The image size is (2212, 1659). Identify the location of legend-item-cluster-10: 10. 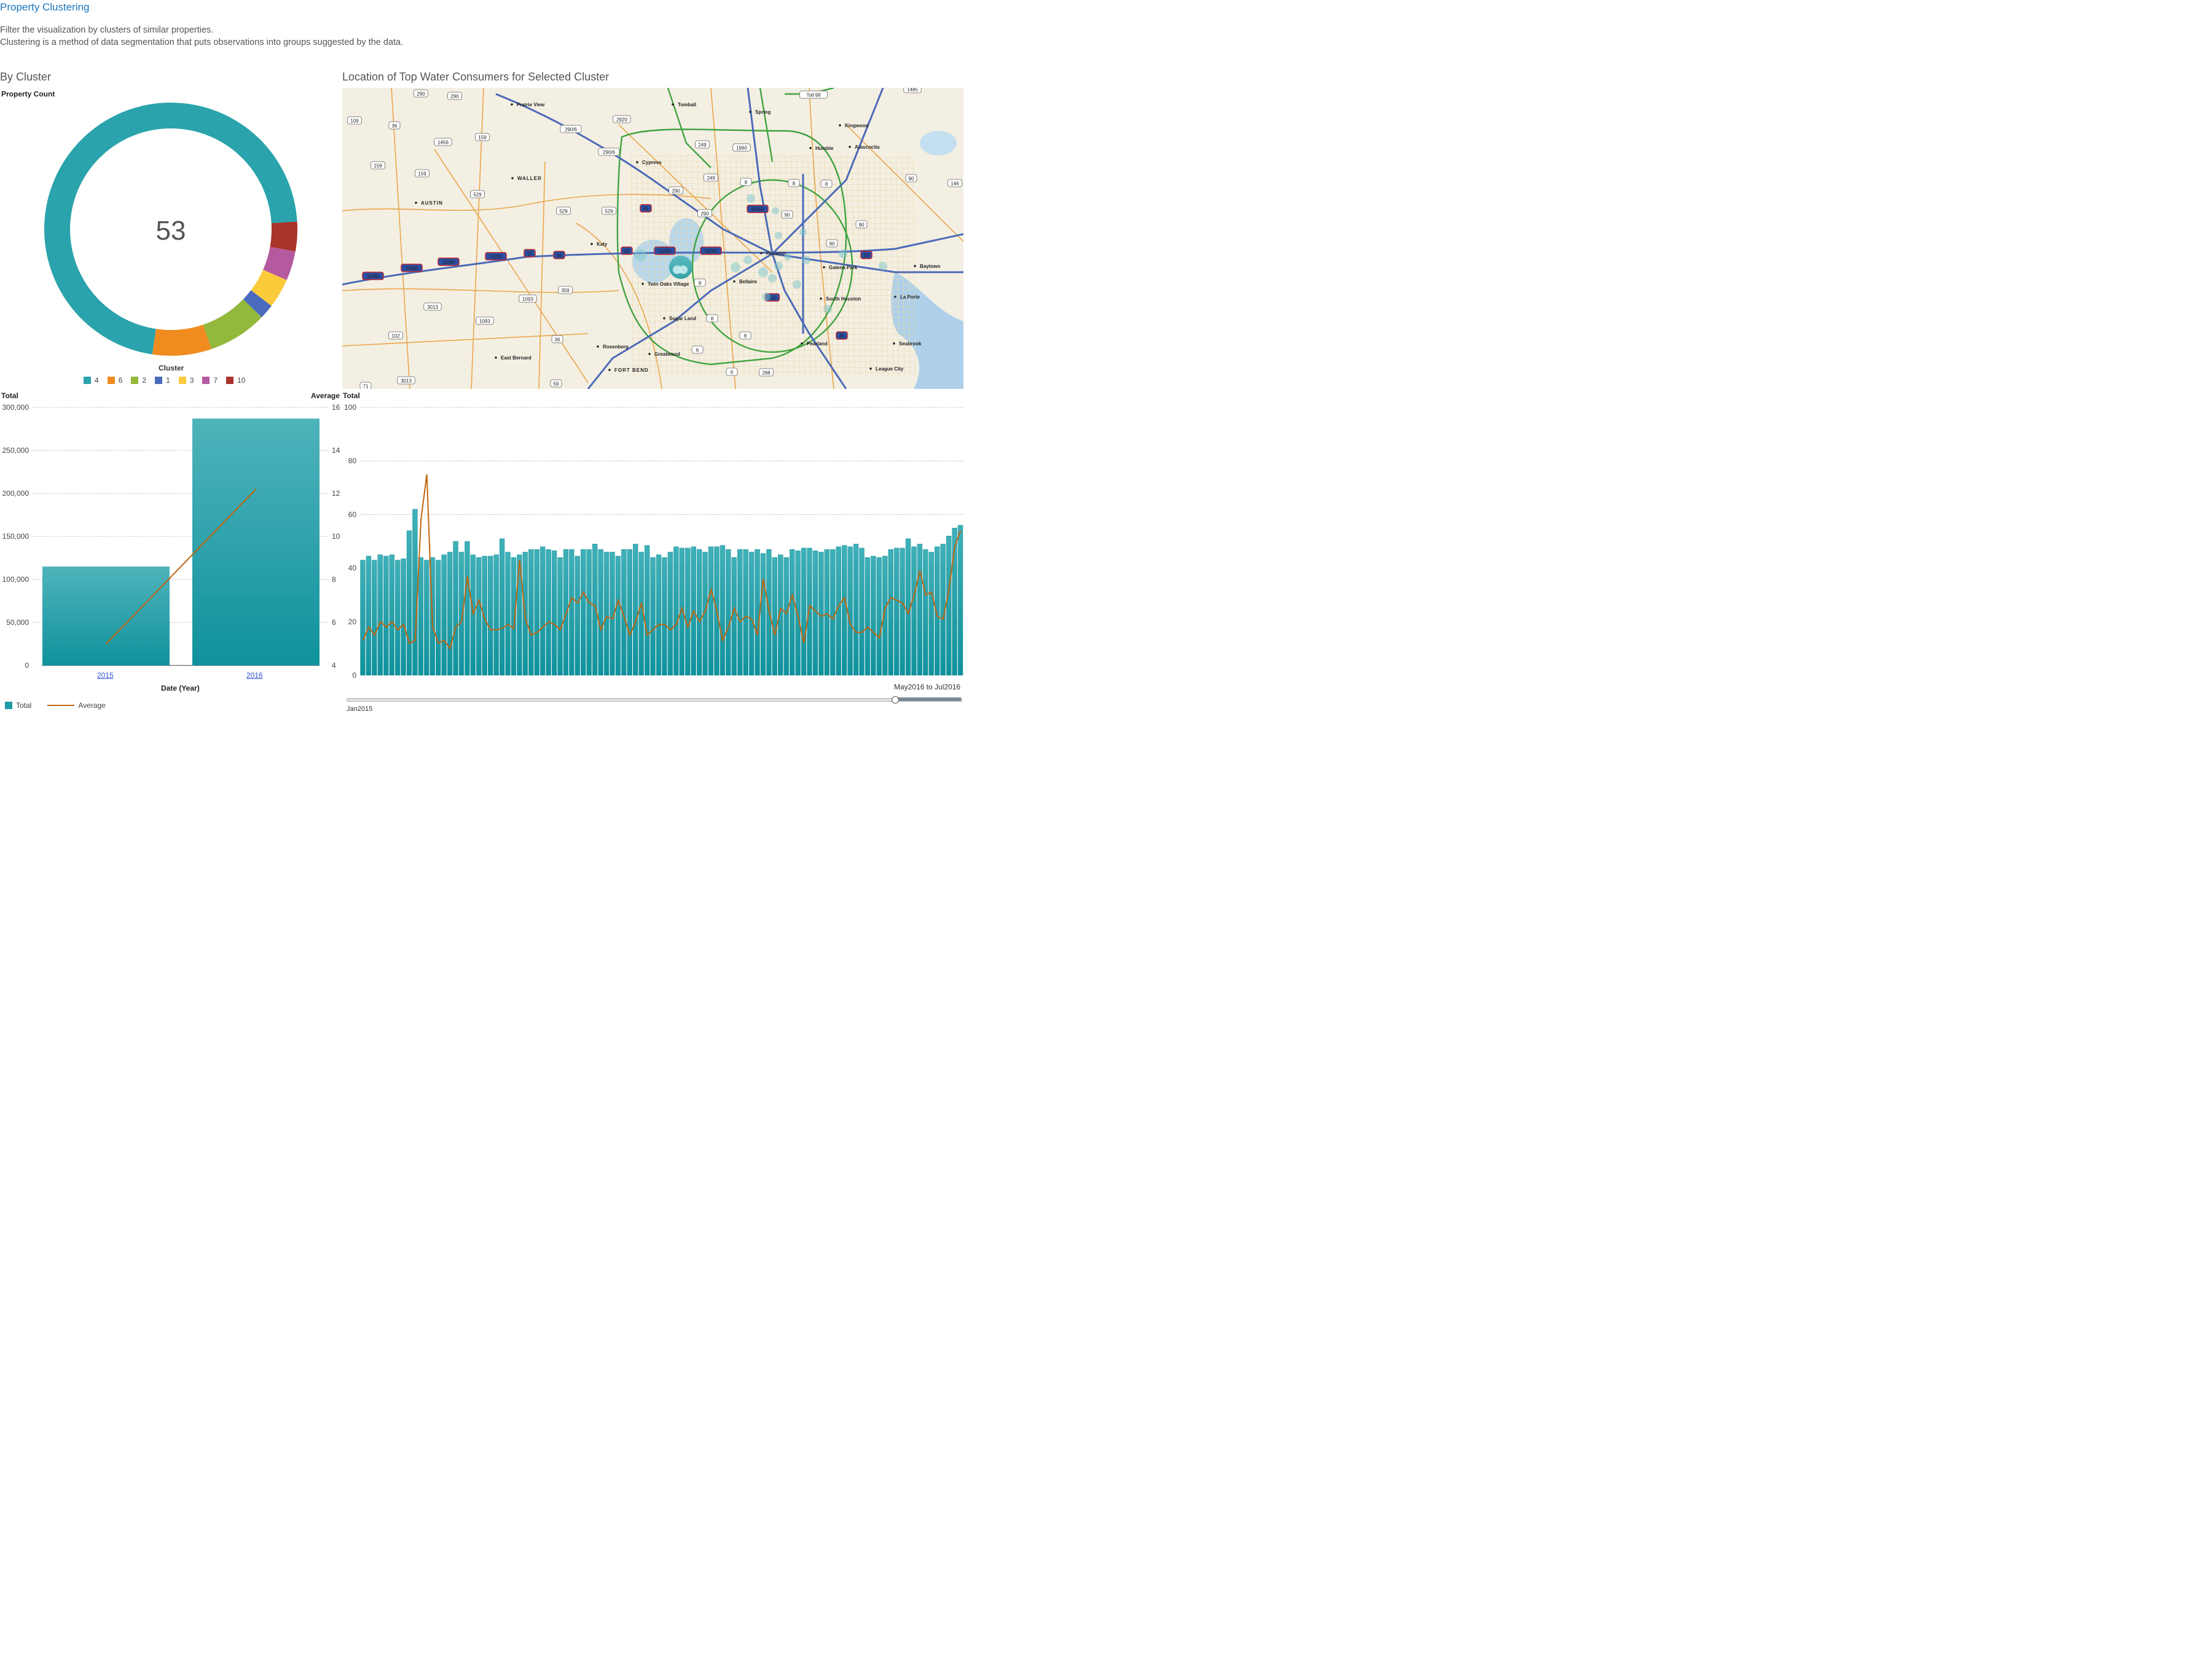
(235, 380).